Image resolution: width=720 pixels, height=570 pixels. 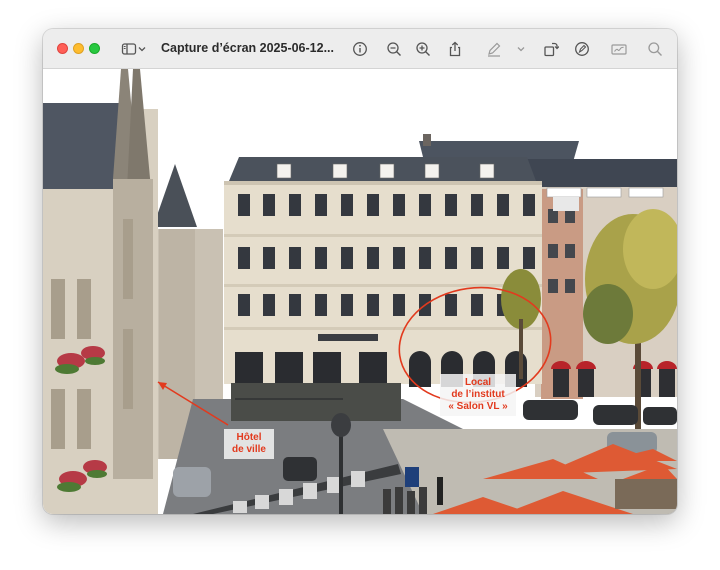 What do you see at coordinates (619, 49) in the screenshot?
I see `signature-icon` at bounding box center [619, 49].